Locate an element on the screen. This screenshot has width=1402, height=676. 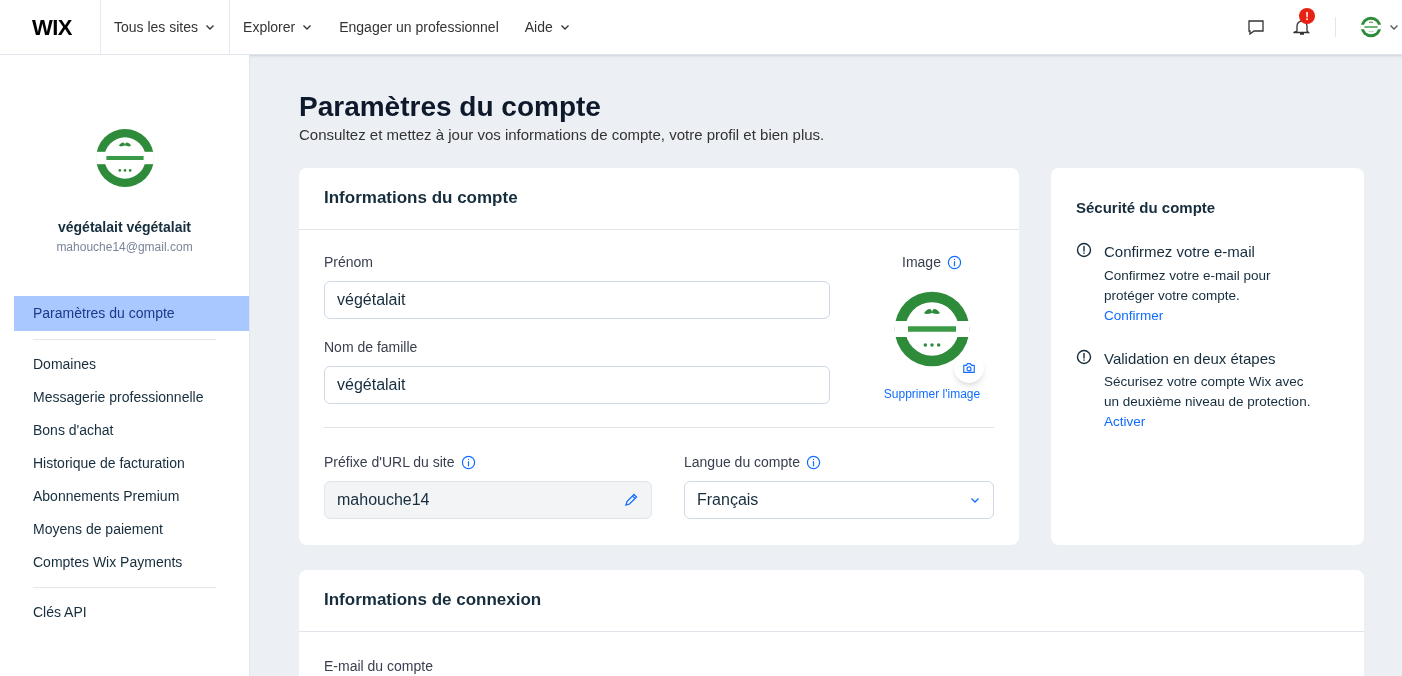
sidebar-item: Comptes Wix Payments is located at coordinates (131, 562).